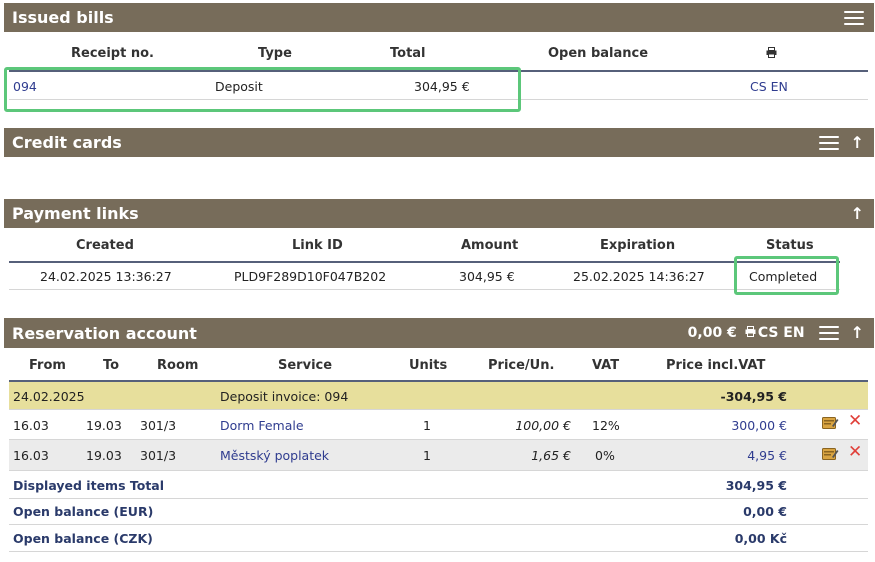  I want to click on account-balance: 0,00 €, so click(712, 333).